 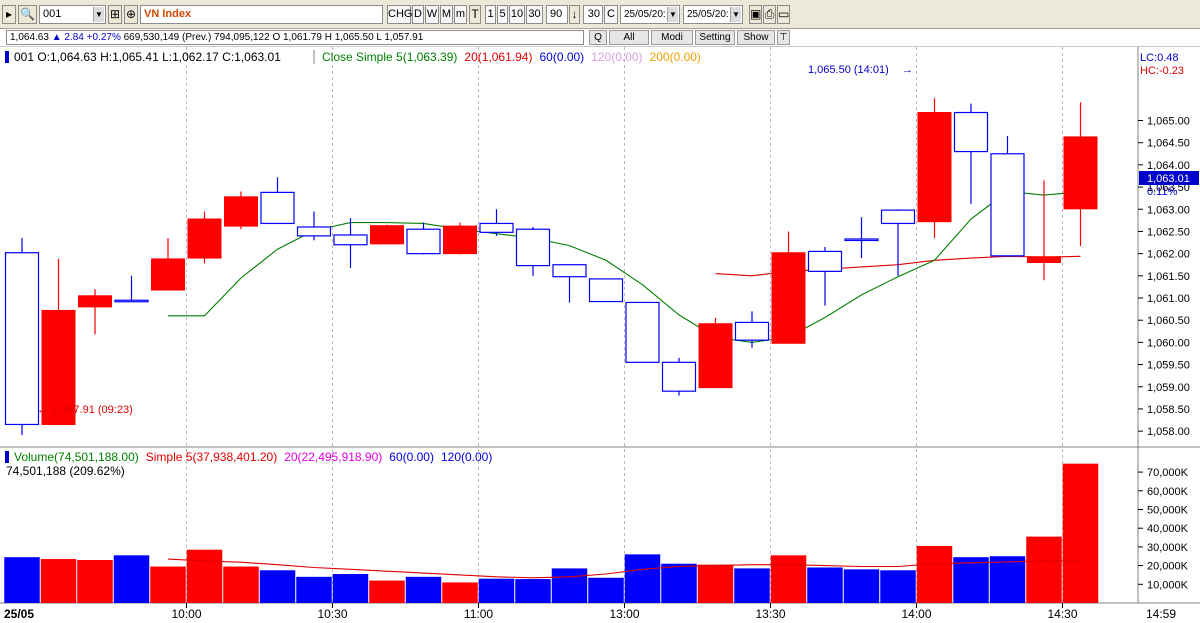 What do you see at coordinates (460, 14) in the screenshot?
I see `minute-button: m` at bounding box center [460, 14].